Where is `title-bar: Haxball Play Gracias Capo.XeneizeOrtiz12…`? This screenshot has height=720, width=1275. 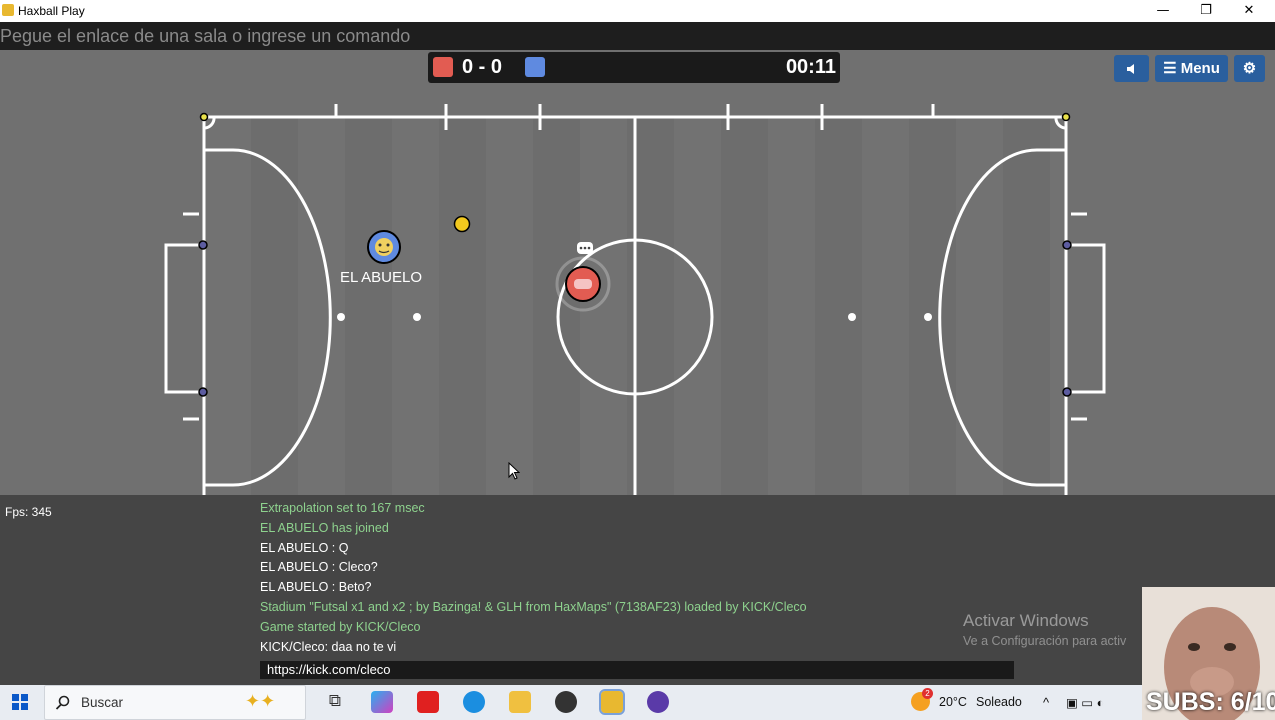 title-bar: Haxball Play Gracias Capo.XeneizeOrtiz12… is located at coordinates (637, 12).